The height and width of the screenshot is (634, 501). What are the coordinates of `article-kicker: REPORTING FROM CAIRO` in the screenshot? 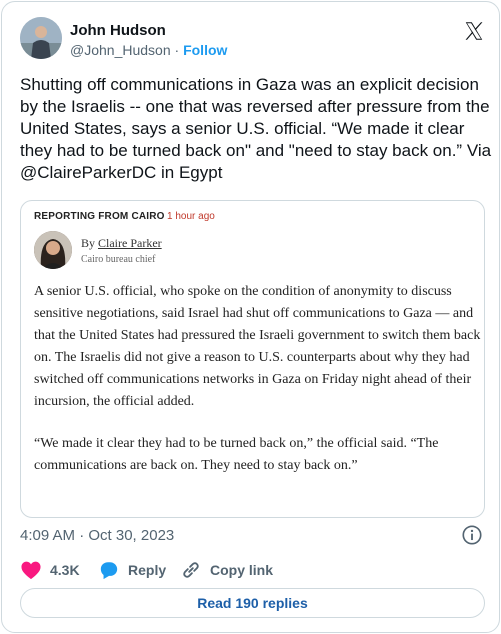 It's located at (99, 216).